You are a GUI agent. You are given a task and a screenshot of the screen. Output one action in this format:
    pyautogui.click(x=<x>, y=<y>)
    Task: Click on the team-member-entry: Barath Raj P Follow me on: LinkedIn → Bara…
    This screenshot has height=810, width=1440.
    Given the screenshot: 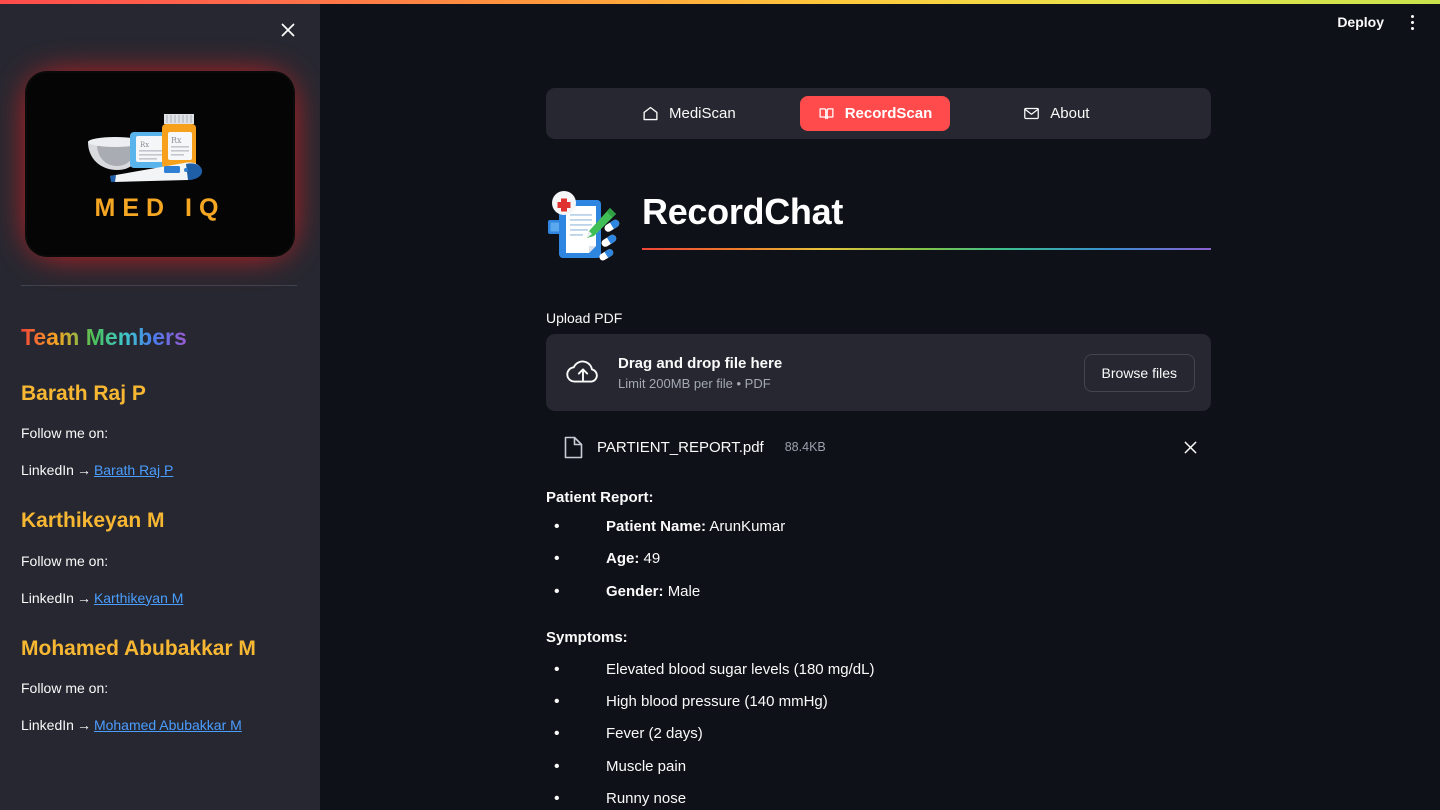 What is the action you would take?
    pyautogui.click(x=160, y=429)
    